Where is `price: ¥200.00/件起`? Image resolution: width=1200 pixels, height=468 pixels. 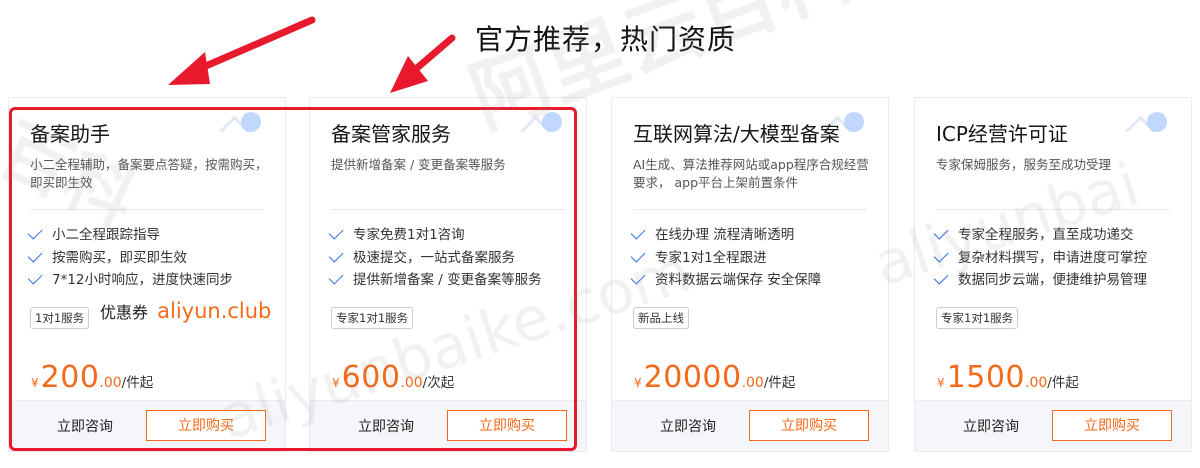 price: ¥200.00/件起 is located at coordinates (92, 377).